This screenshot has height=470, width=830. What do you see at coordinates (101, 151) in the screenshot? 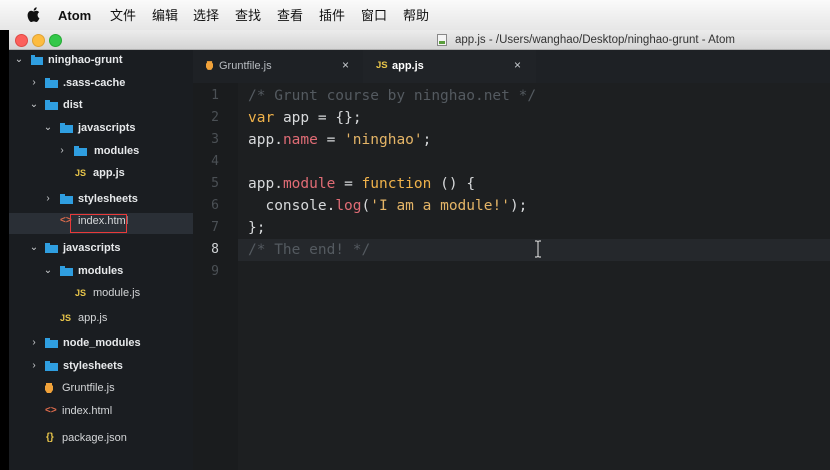
I see `tree-item-dist-modules: › modules` at bounding box center [101, 151].